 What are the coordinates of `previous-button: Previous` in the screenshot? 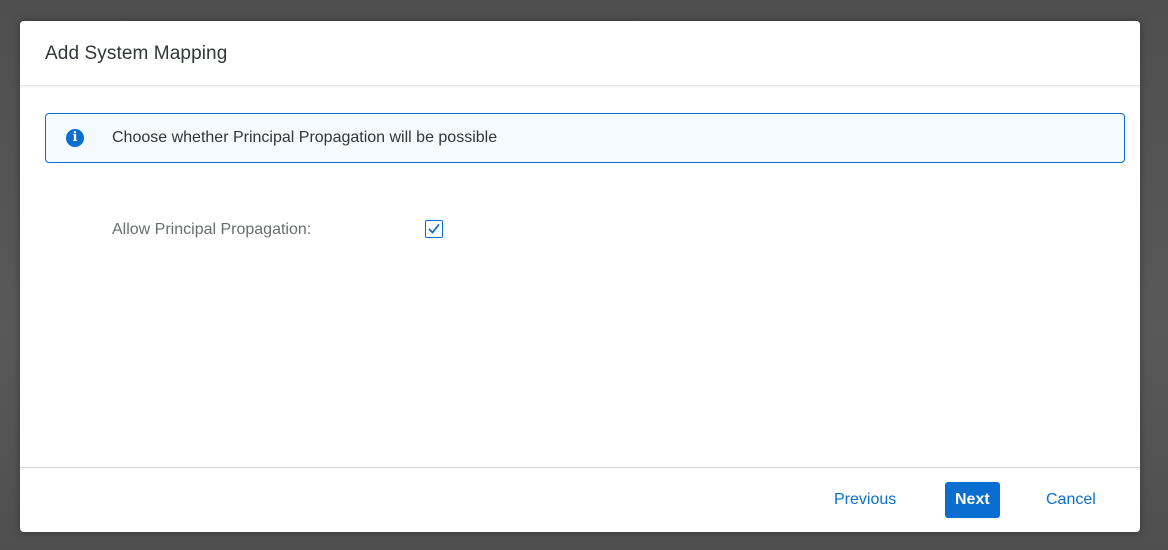 It's located at (865, 500).